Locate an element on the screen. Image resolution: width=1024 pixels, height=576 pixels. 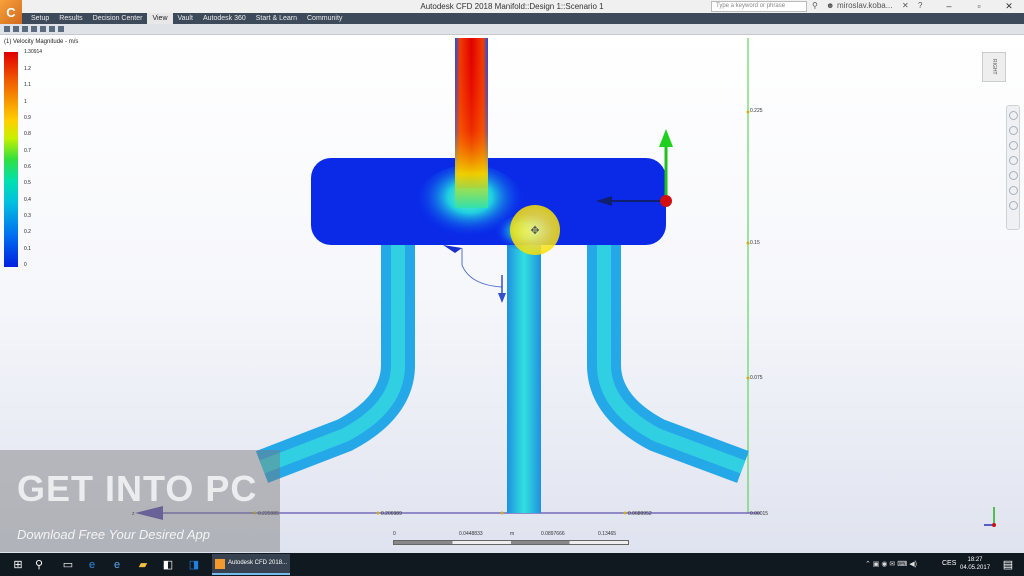
task-view-icon: ▭ is located at coordinates (68, 565).